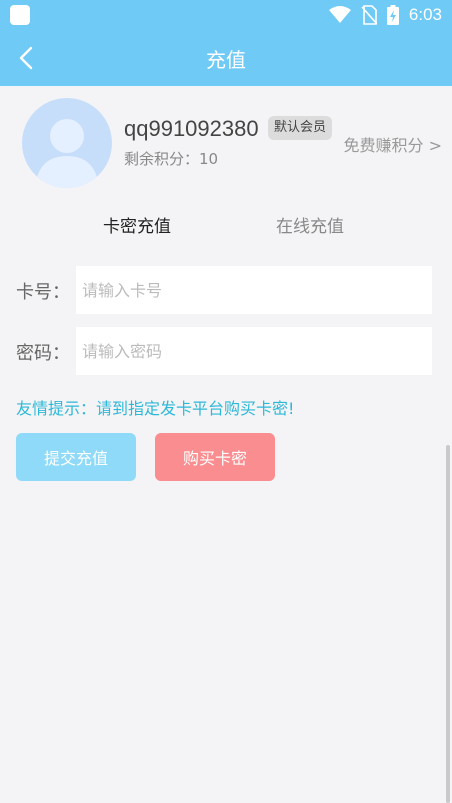  Describe the element at coordinates (171, 159) in the screenshot. I see `remaining-points: 剩余积分：10` at that location.